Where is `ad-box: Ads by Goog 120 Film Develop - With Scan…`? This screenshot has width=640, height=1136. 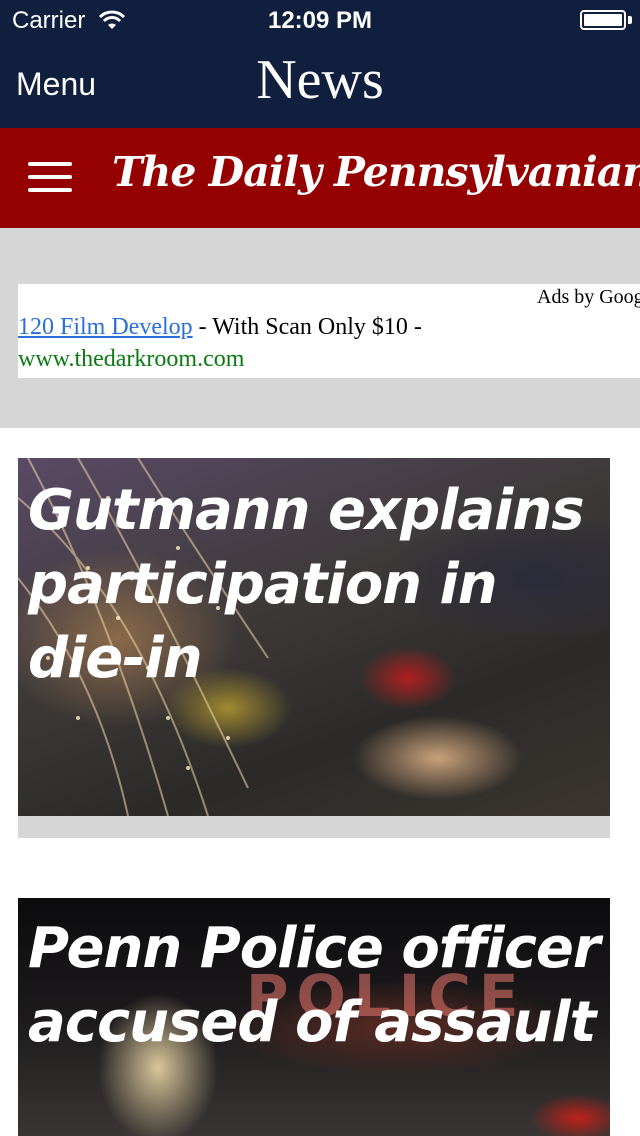 ad-box: Ads by Goog 120 Film Develop - With Scan… is located at coordinates (329, 331).